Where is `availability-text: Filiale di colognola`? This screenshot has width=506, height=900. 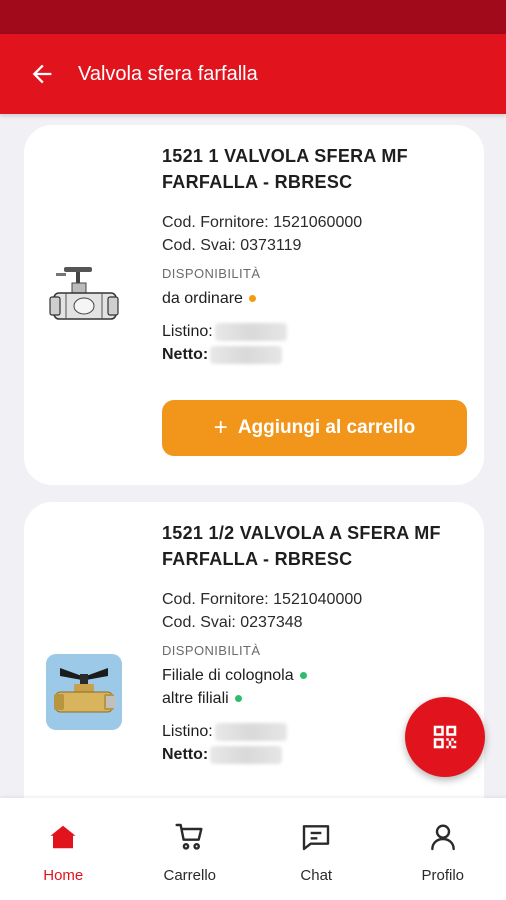
availability-text: Filiale di colognola is located at coordinates (228, 675).